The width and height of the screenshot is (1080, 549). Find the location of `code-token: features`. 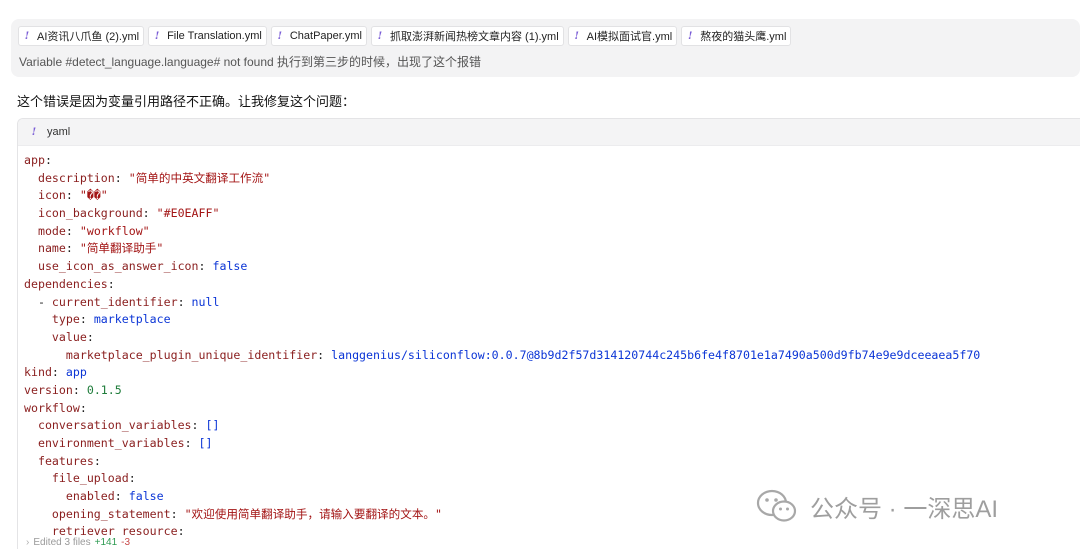

code-token: features is located at coordinates (65, 460).